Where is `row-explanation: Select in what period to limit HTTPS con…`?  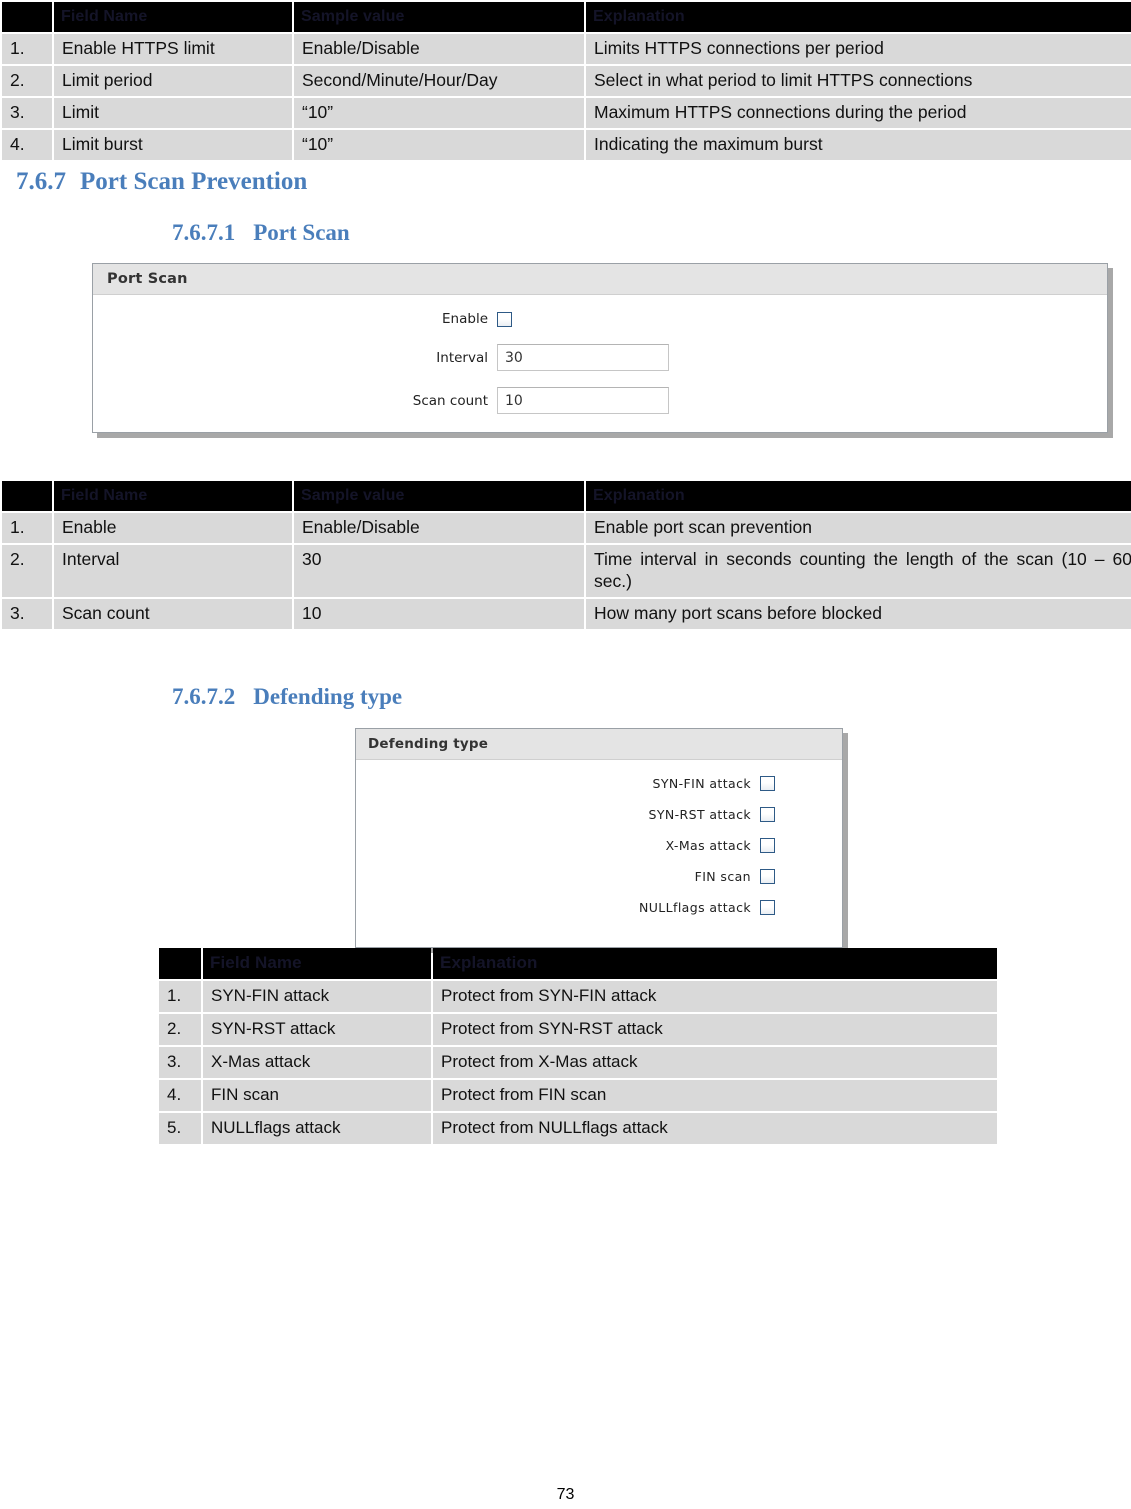 row-explanation: Select in what period to limit HTTPS con… is located at coordinates (858, 81).